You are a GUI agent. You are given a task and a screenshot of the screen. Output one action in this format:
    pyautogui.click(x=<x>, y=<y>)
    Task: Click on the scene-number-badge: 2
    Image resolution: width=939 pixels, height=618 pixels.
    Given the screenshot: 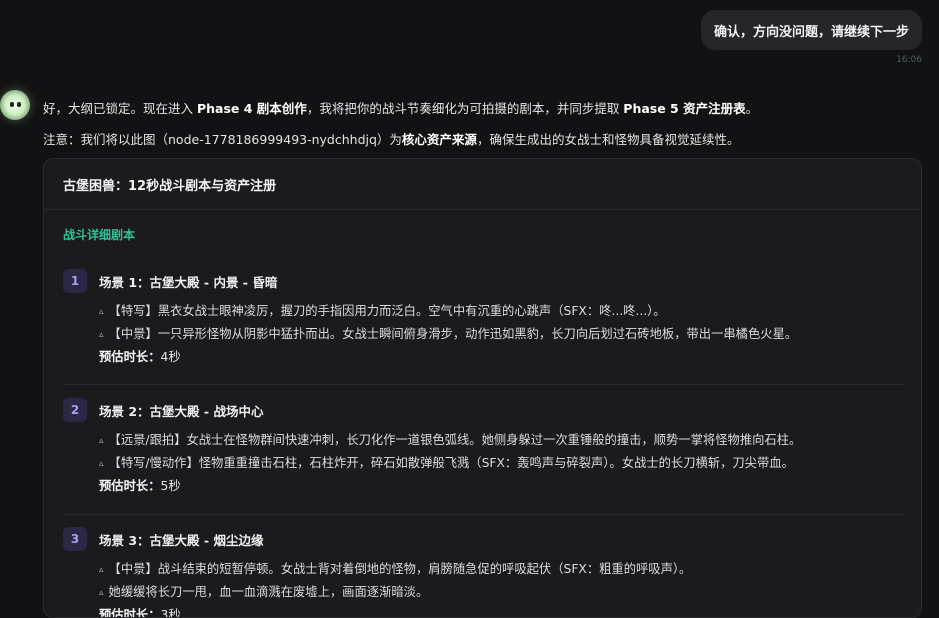 What is the action you would take?
    pyautogui.click(x=75, y=410)
    